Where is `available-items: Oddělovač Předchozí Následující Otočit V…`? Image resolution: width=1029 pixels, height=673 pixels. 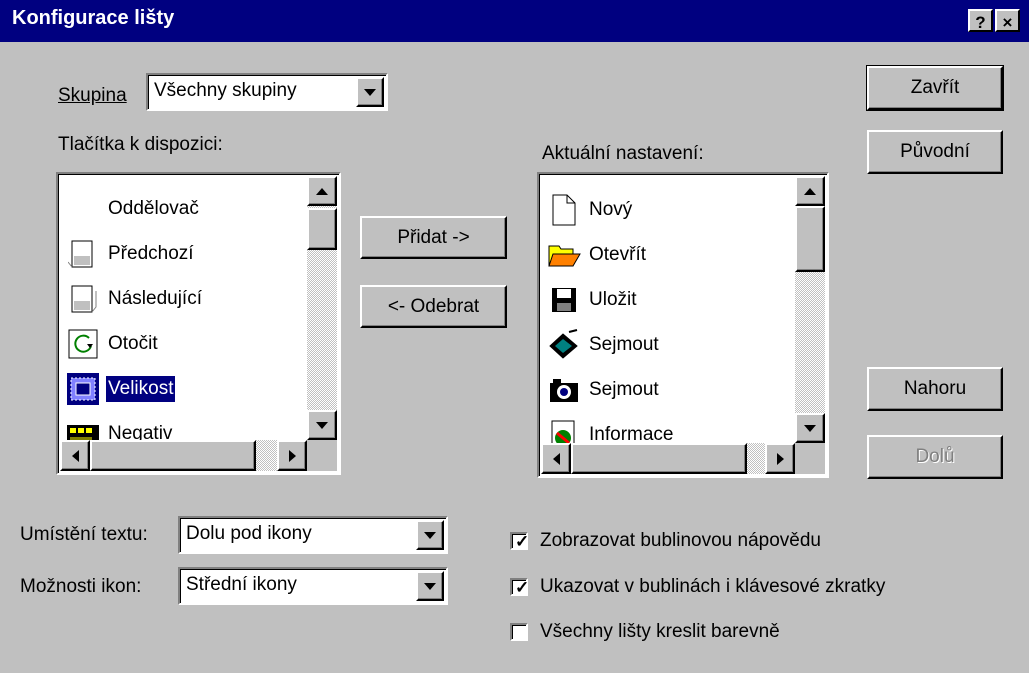
available-items: Oddělovač Předchozí Následující Otočit V… is located at coordinates (183, 311).